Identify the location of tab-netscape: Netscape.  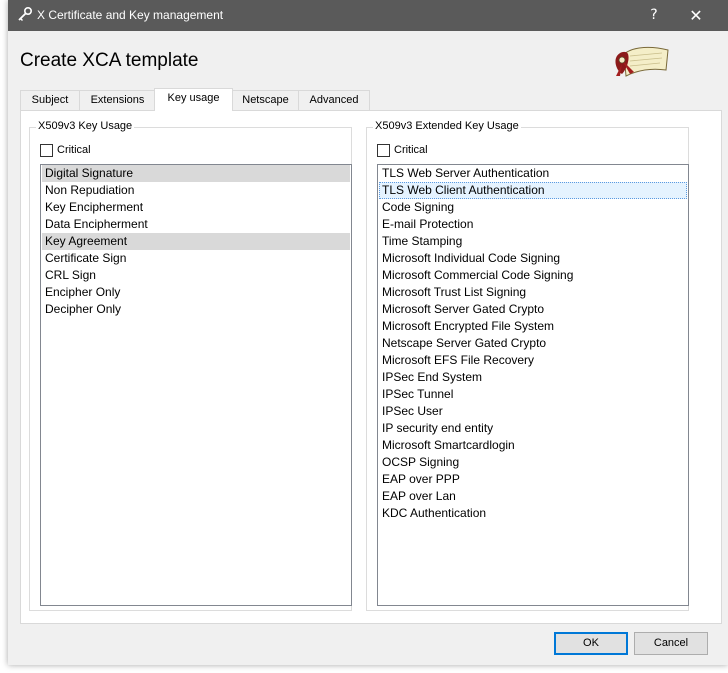
(265, 100).